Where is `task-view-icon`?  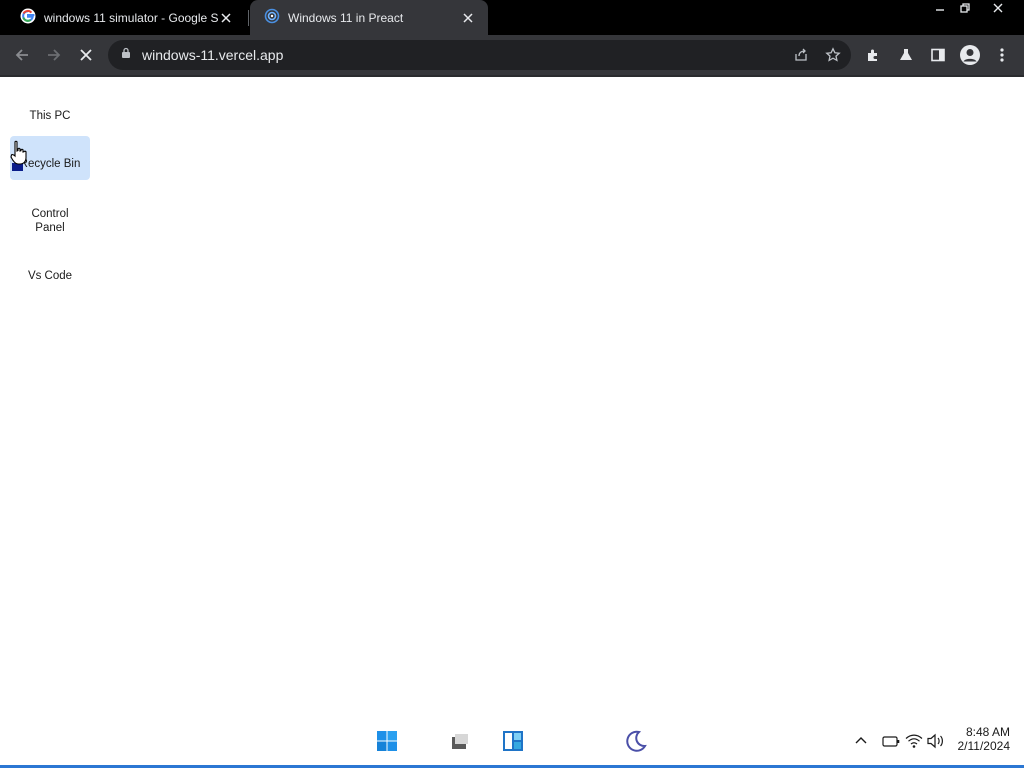
task-view-icon is located at coordinates (460, 741).